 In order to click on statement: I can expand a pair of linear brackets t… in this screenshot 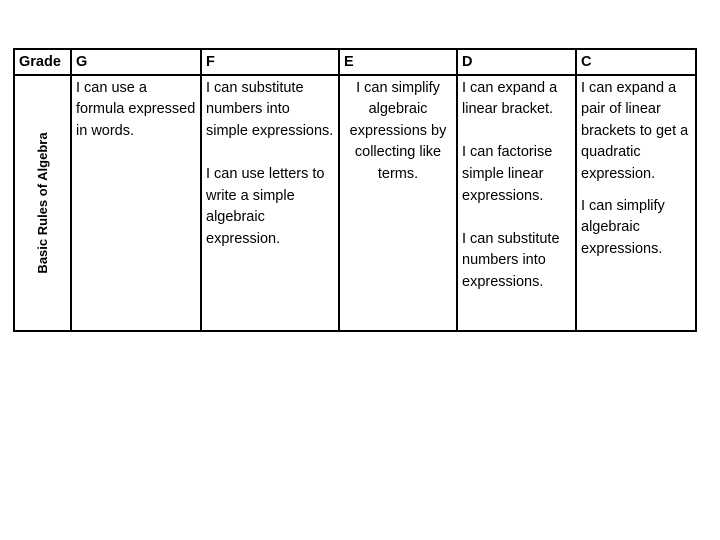, I will do `click(635, 130)`.